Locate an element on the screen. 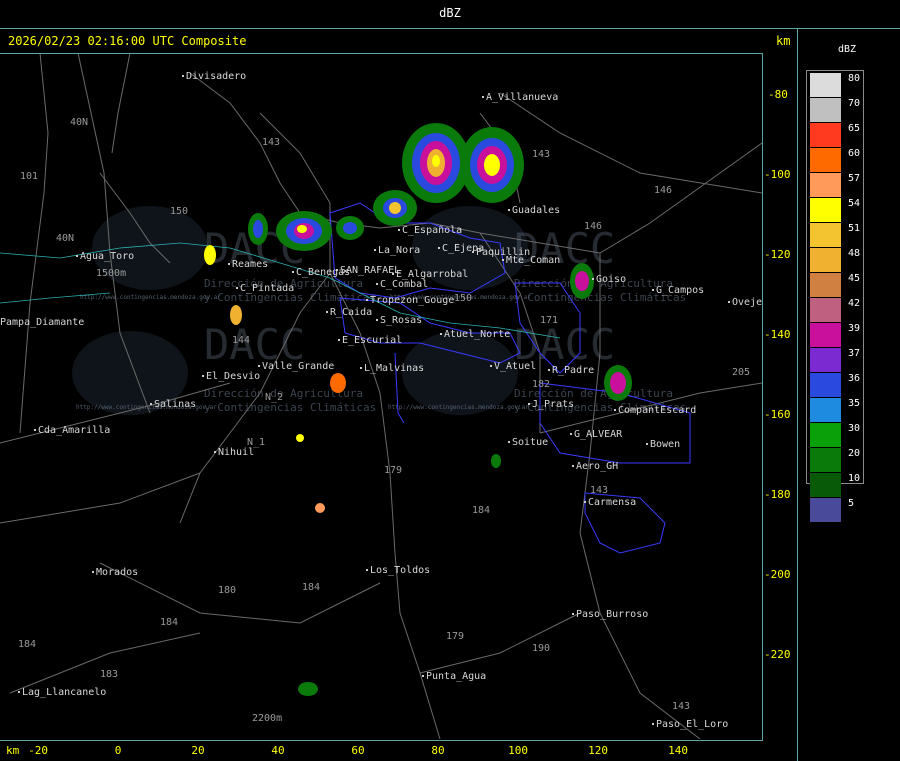 This screenshot has width=900, height=761. unit-label-bottom: km is located at coordinates (13, 750).